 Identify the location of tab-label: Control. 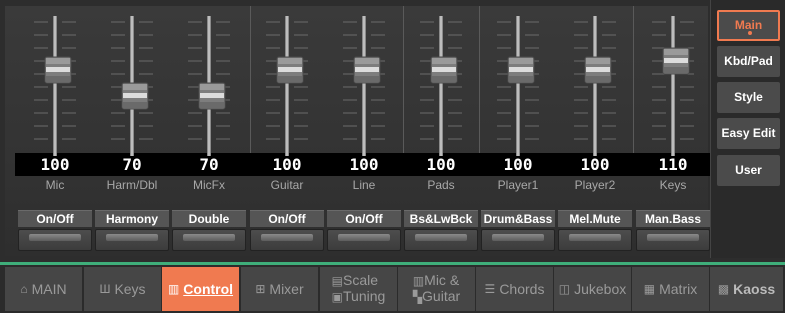
(208, 289).